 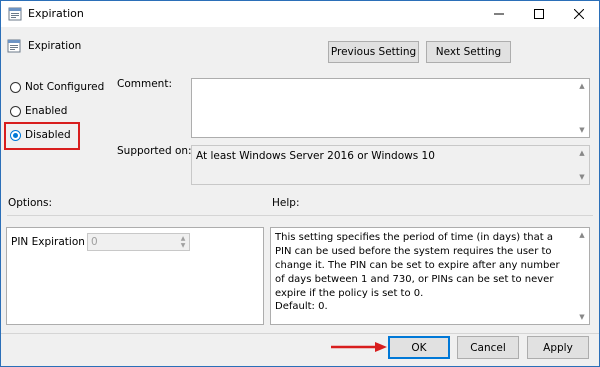 What do you see at coordinates (286, 203) in the screenshot?
I see `help-label: Help:` at bounding box center [286, 203].